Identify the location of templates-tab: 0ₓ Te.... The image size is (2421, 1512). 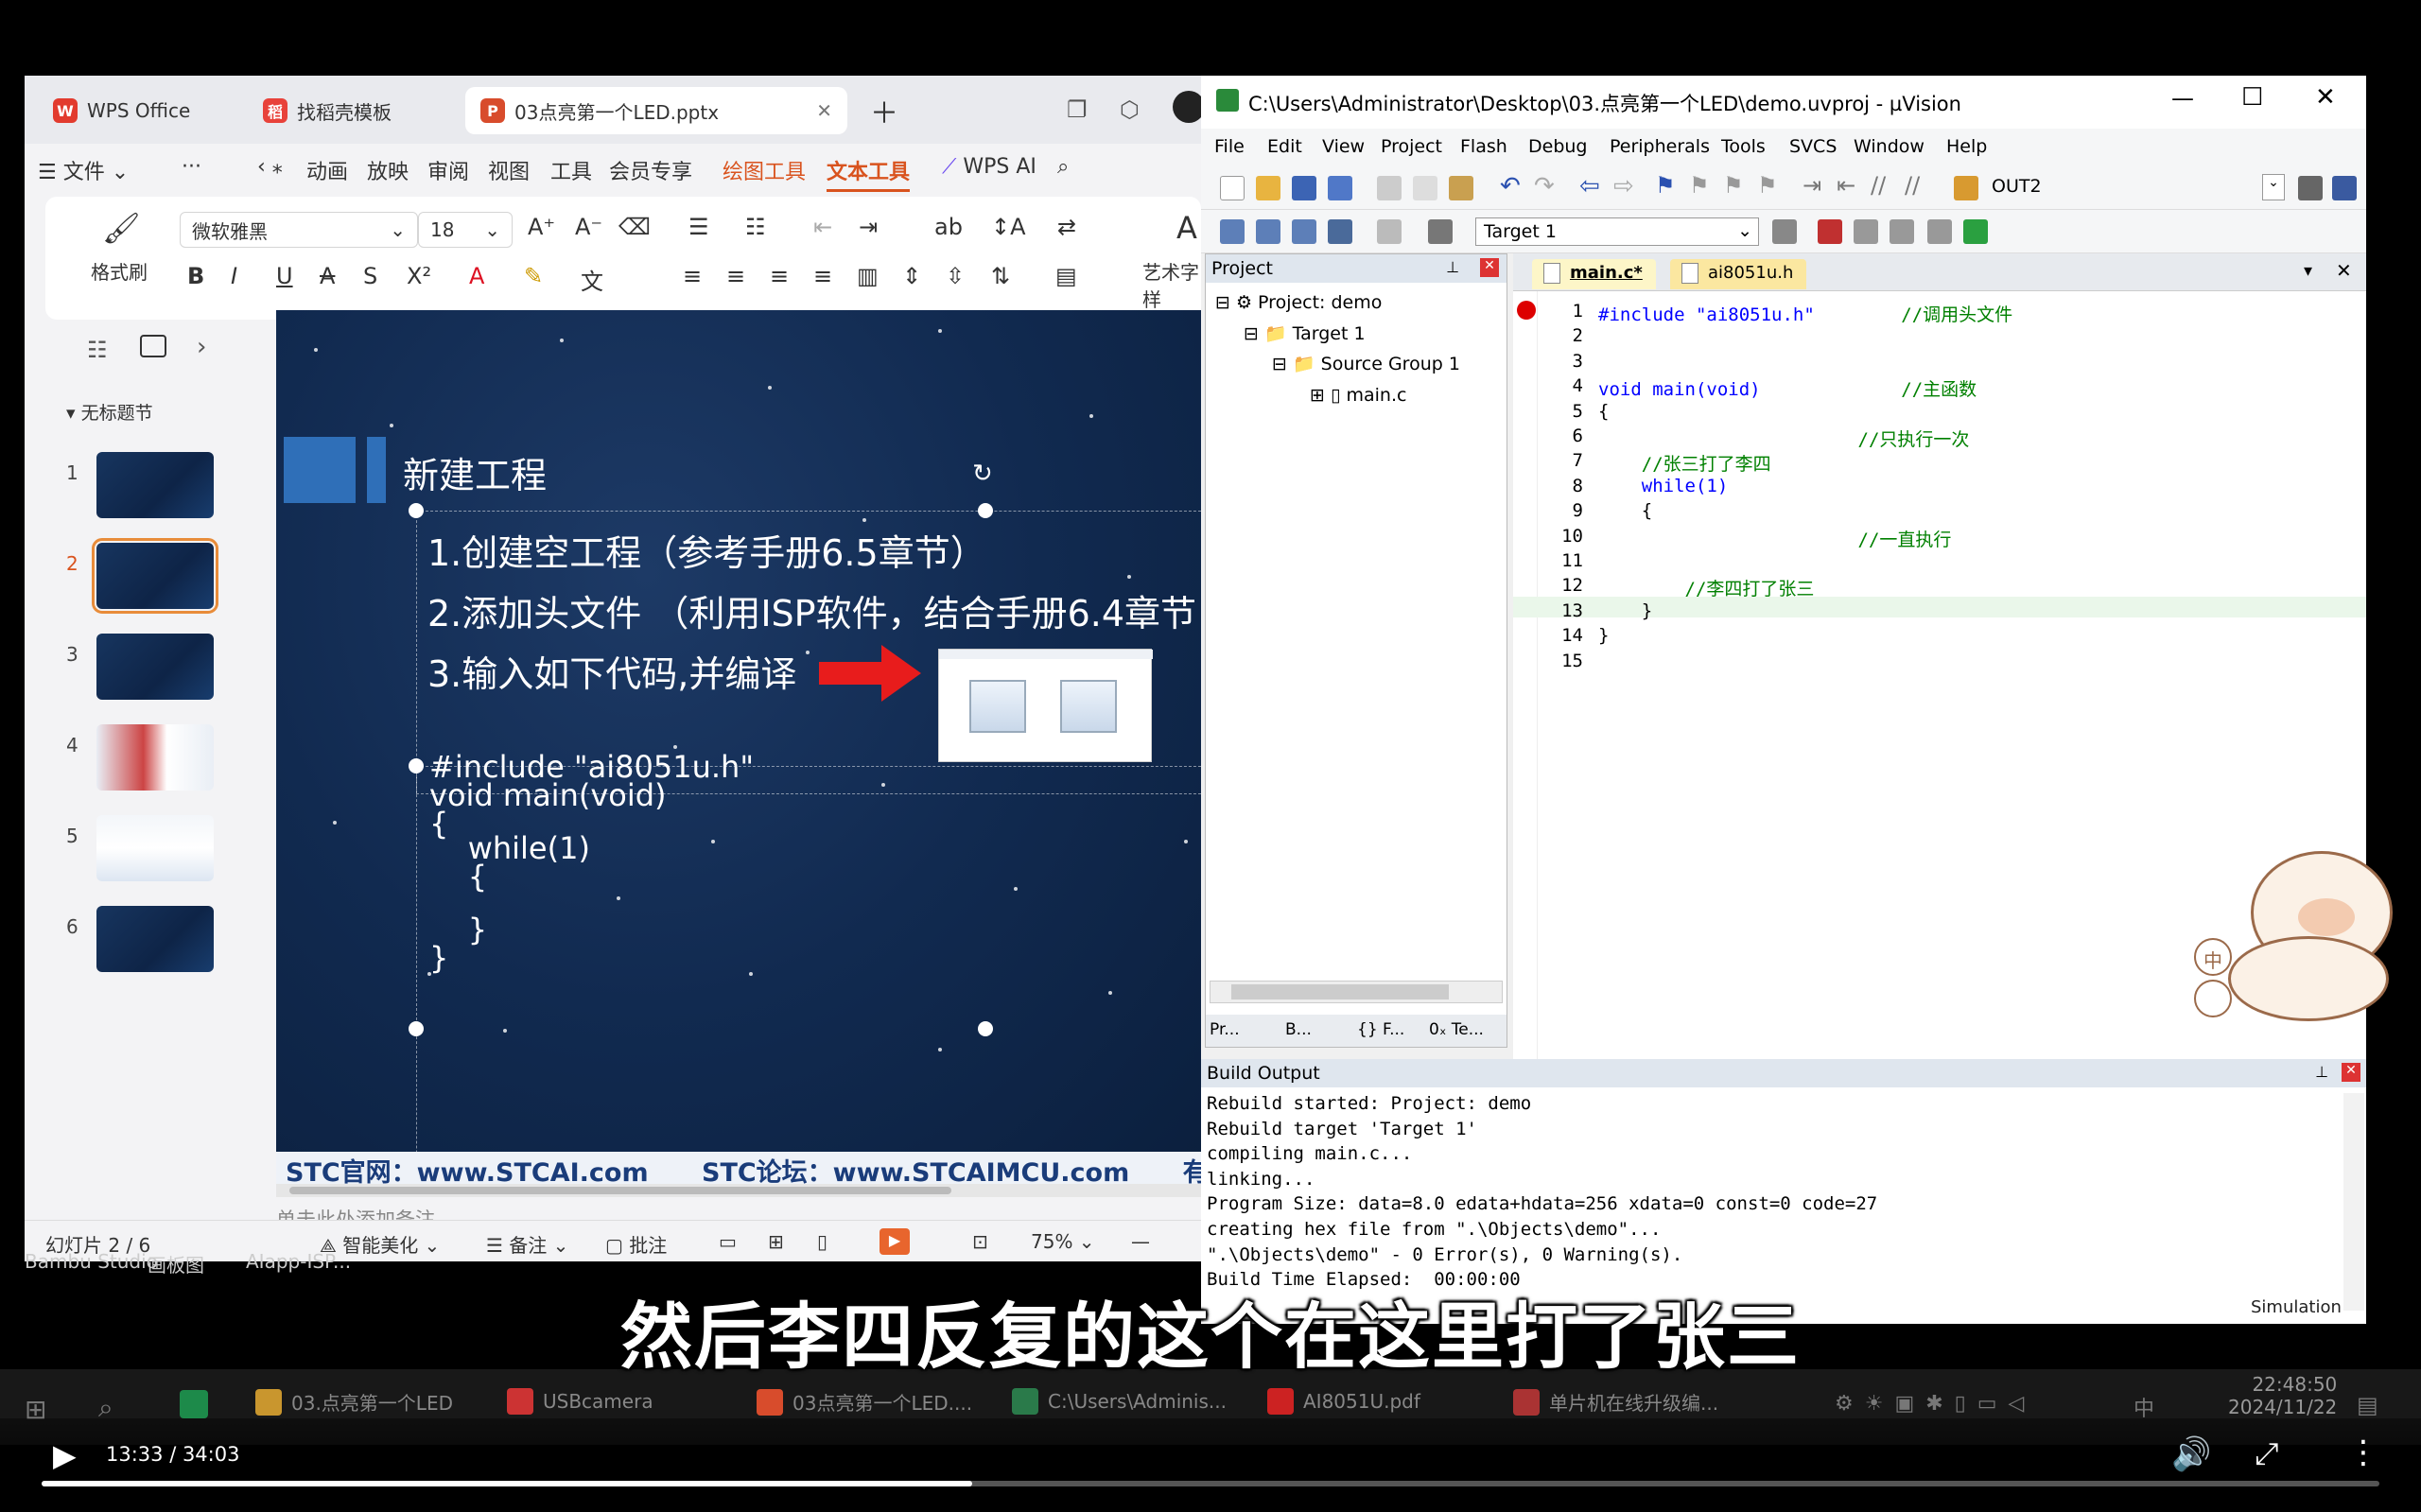
(1456, 1029).